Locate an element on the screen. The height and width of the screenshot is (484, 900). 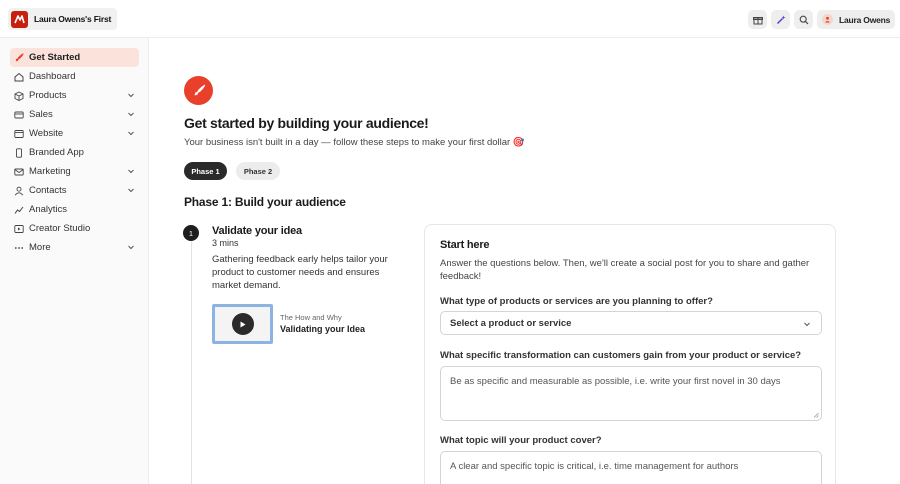
video-thumbnail is located at coordinates (242, 324).